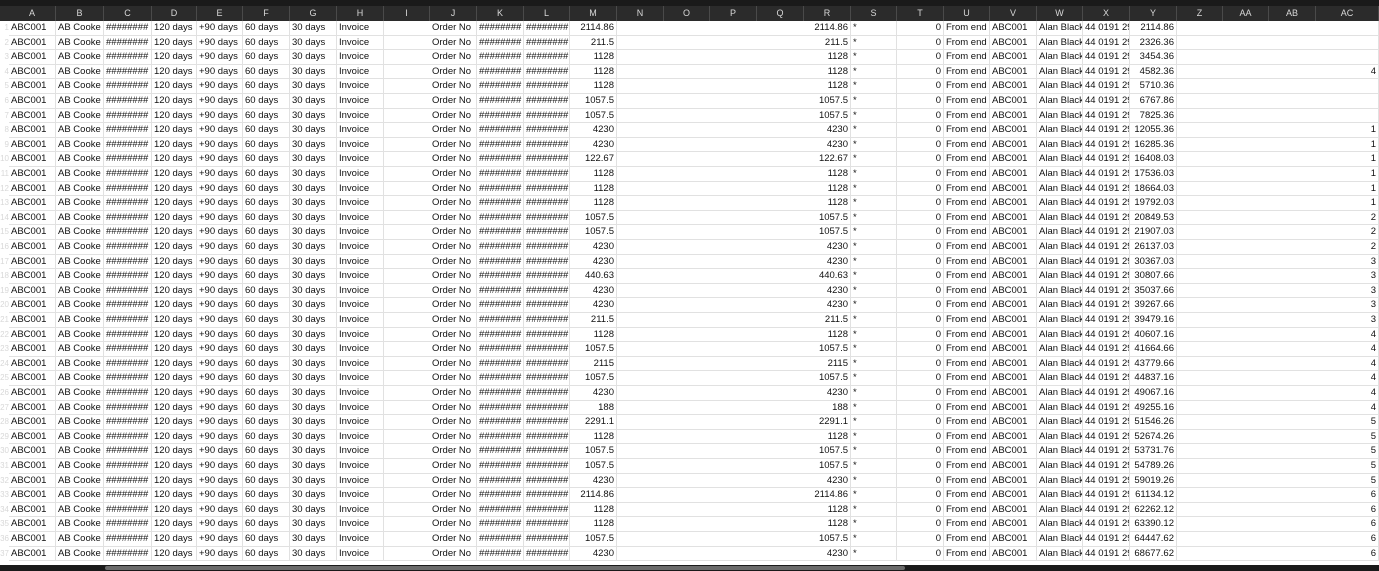 This screenshot has height=571, width=1379. I want to click on row-header: 4, so click(4, 72).